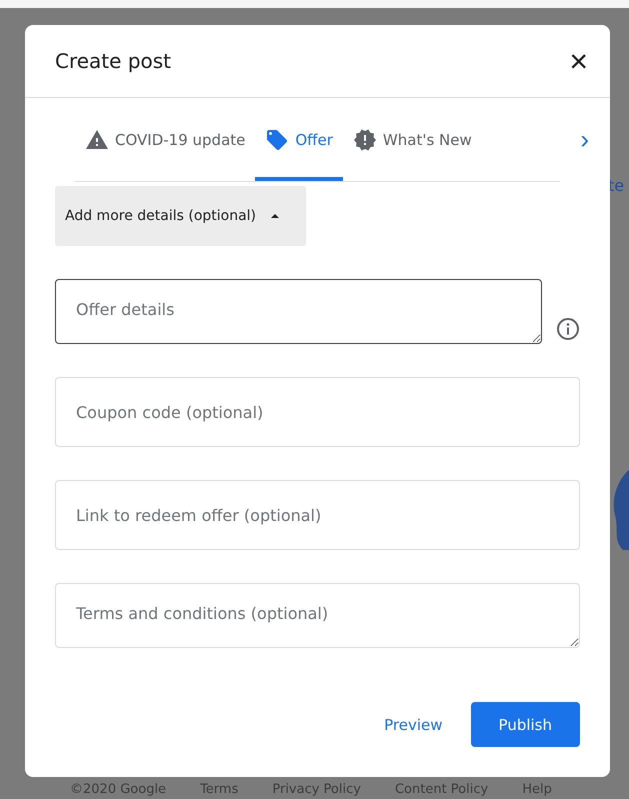 The width and height of the screenshot is (629, 799). What do you see at coordinates (180, 216) in the screenshot?
I see `details-toggle-button: Add more details (optional)` at bounding box center [180, 216].